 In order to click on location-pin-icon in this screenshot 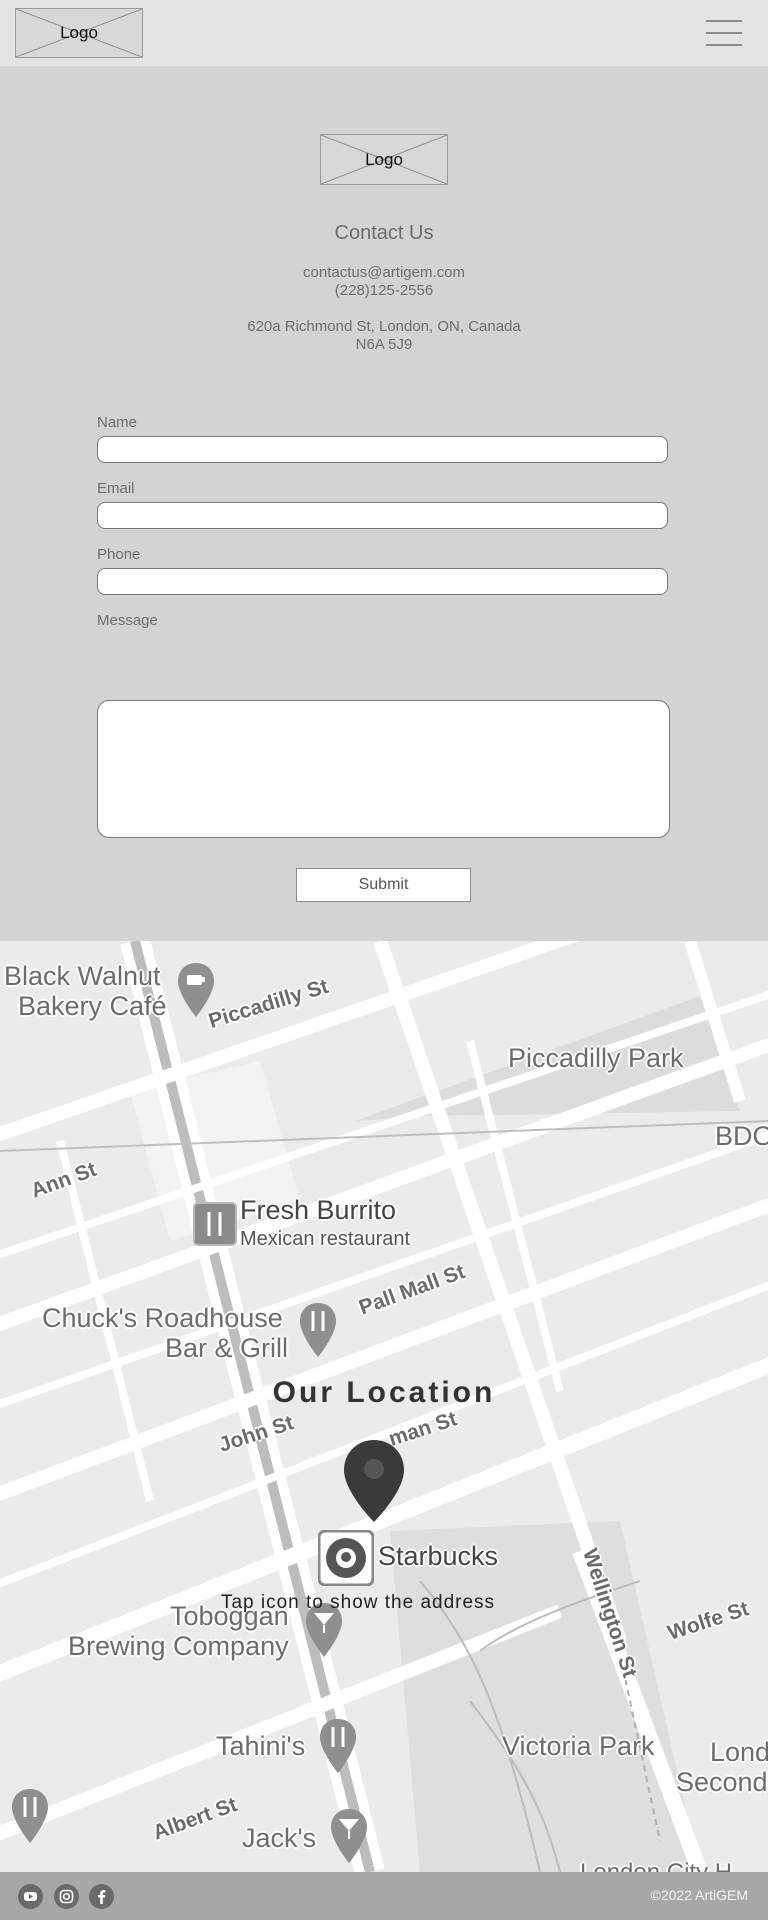, I will do `click(374, 1481)`.